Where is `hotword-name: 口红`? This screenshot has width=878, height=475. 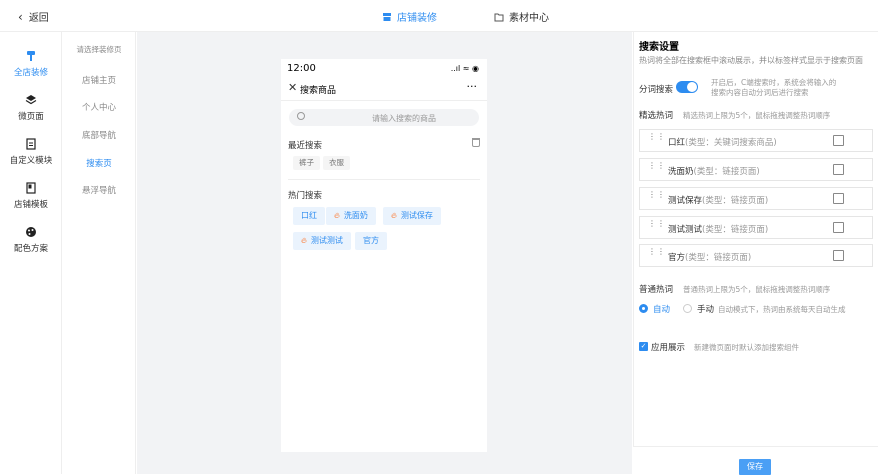 hotword-name: 口红 is located at coordinates (677, 143).